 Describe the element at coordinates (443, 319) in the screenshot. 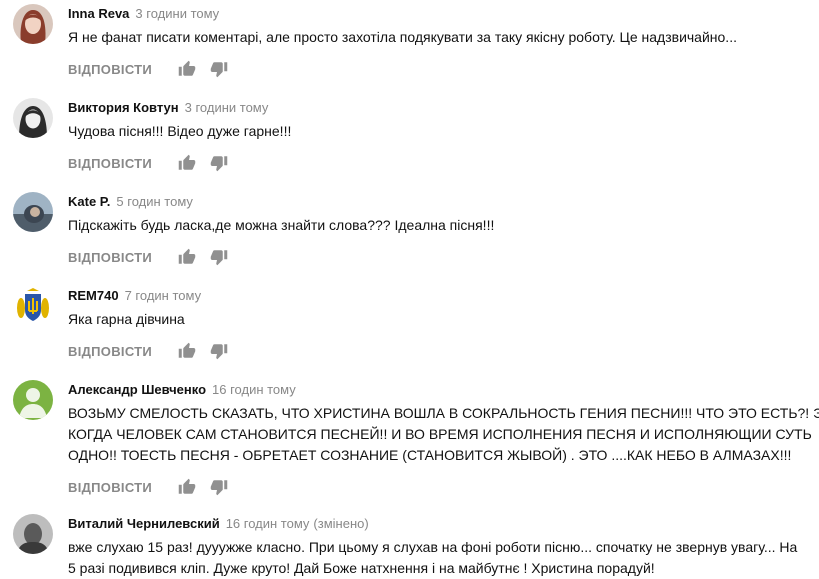

I see `comment-text: Яка гарна дівчина` at that location.